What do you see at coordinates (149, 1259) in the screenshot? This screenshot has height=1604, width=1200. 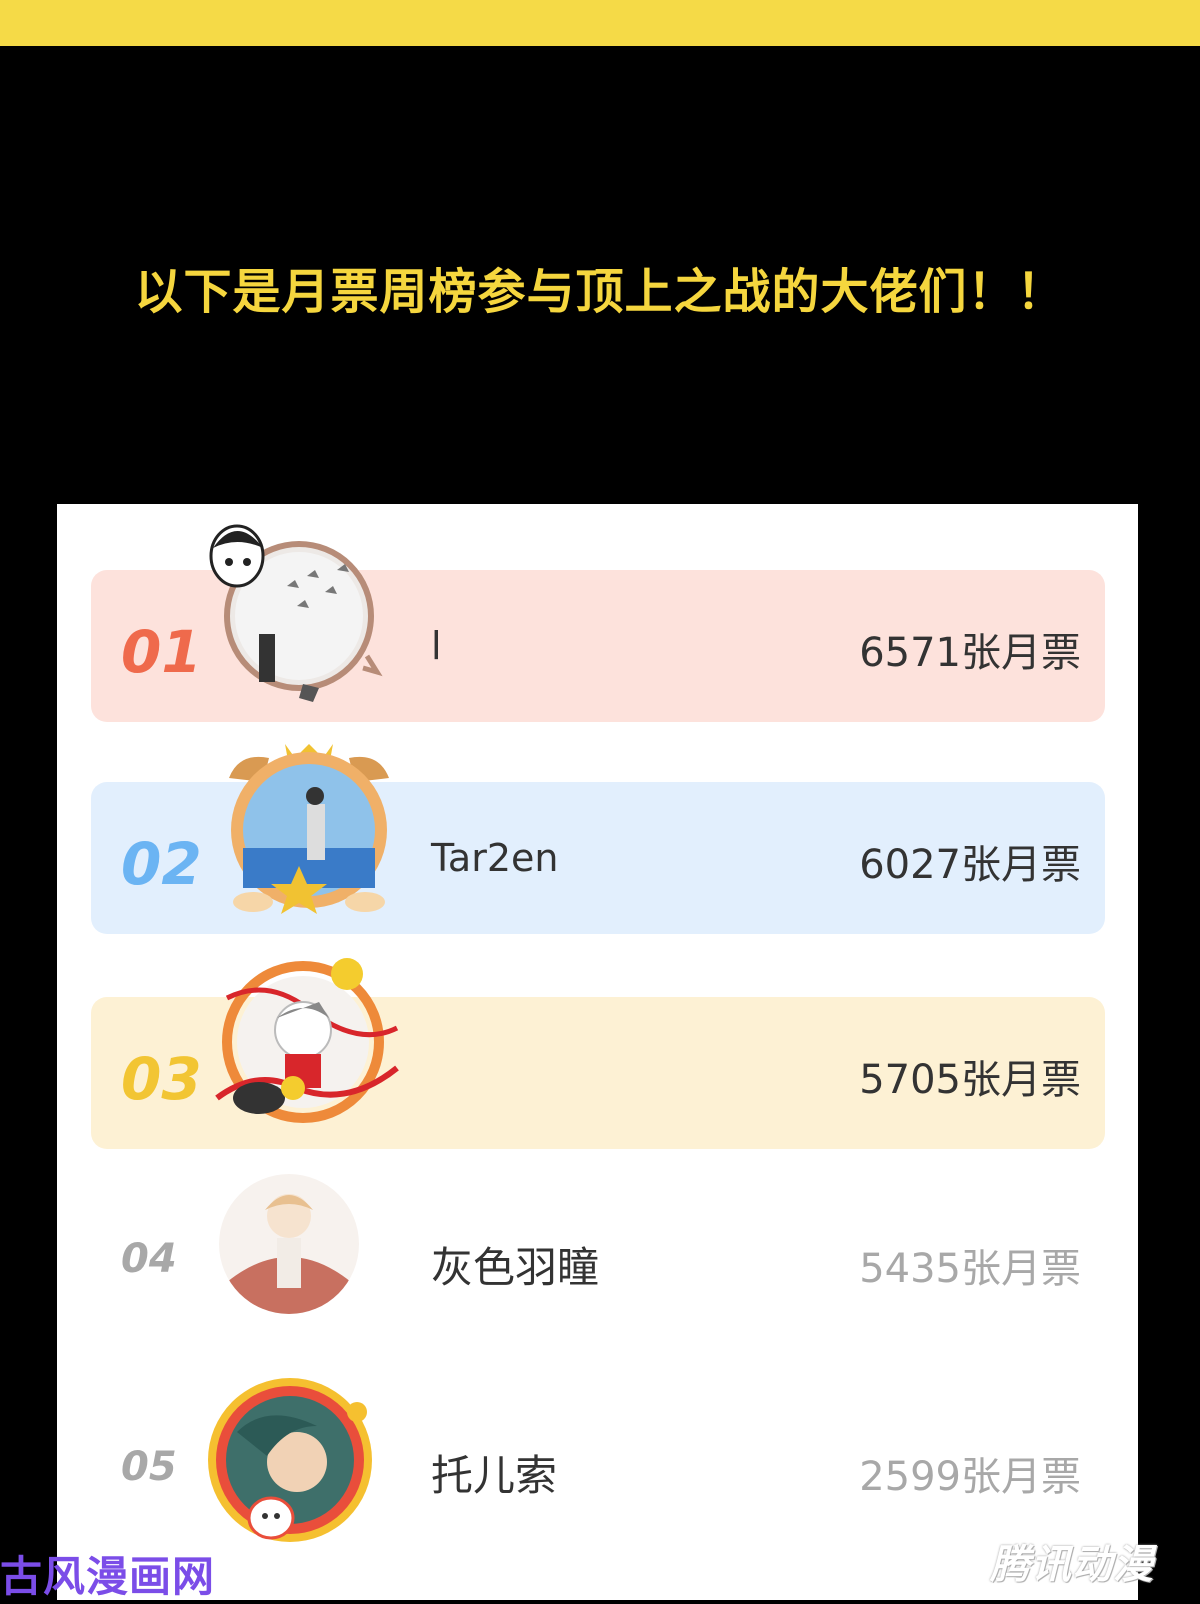 I see `rank-number: 04` at bounding box center [149, 1259].